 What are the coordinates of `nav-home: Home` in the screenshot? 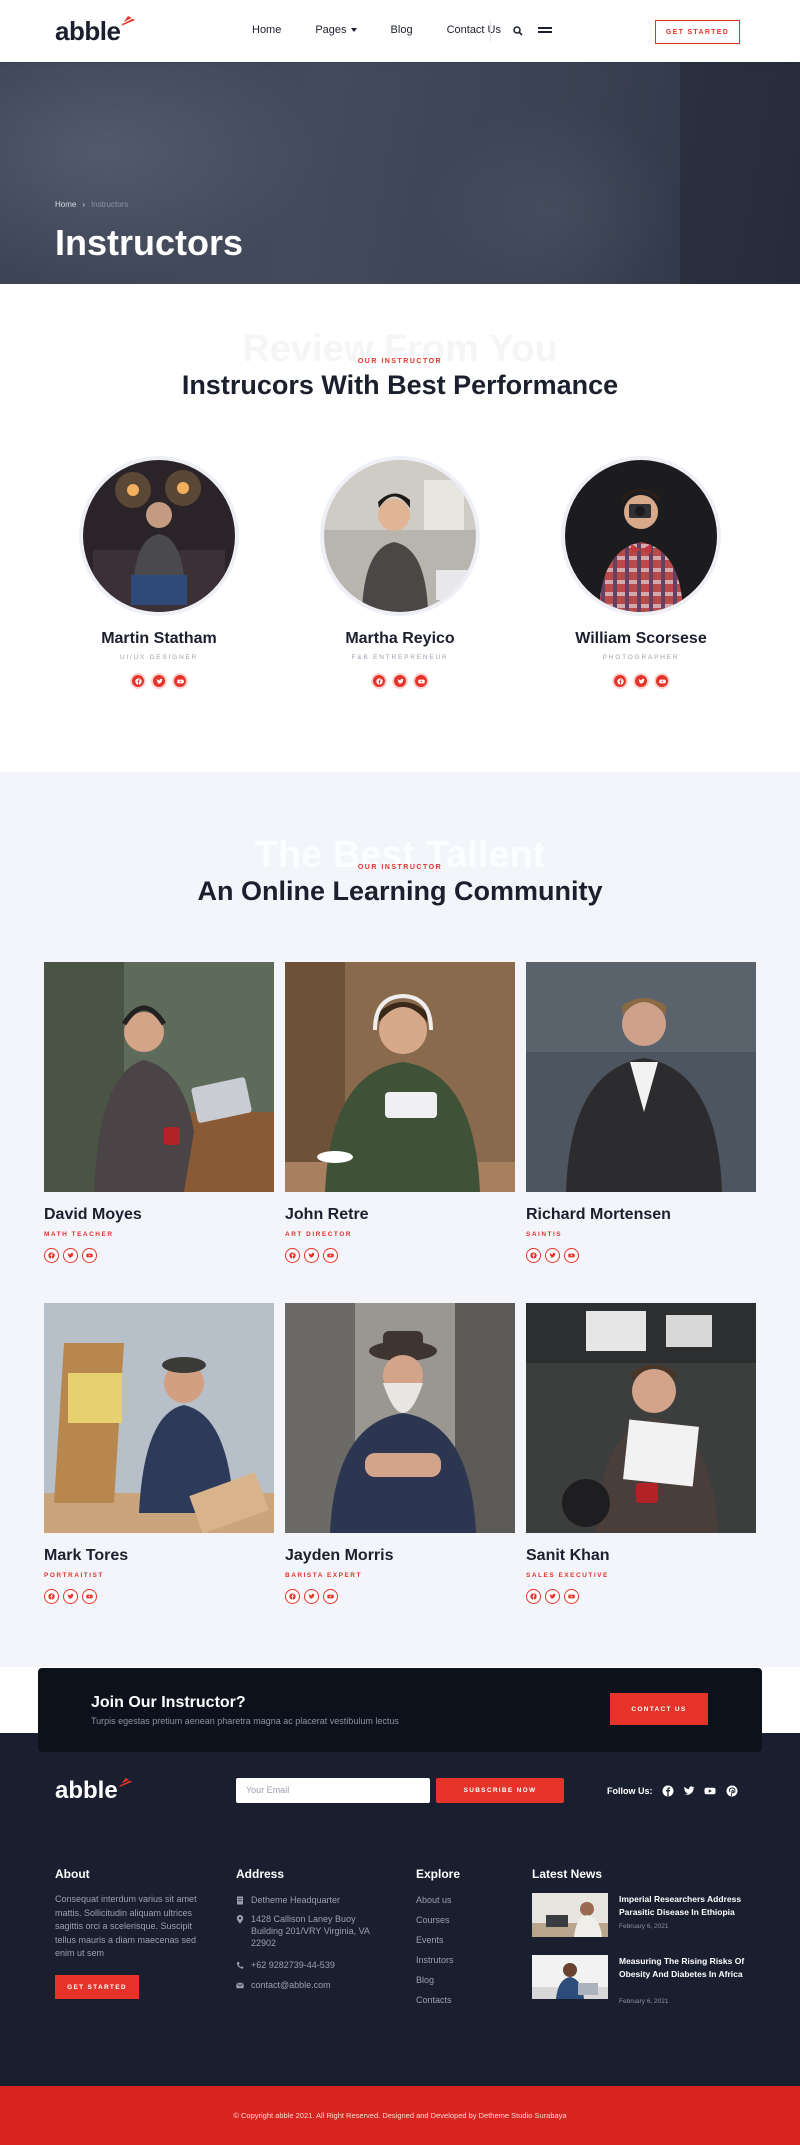 It's located at (266, 30).